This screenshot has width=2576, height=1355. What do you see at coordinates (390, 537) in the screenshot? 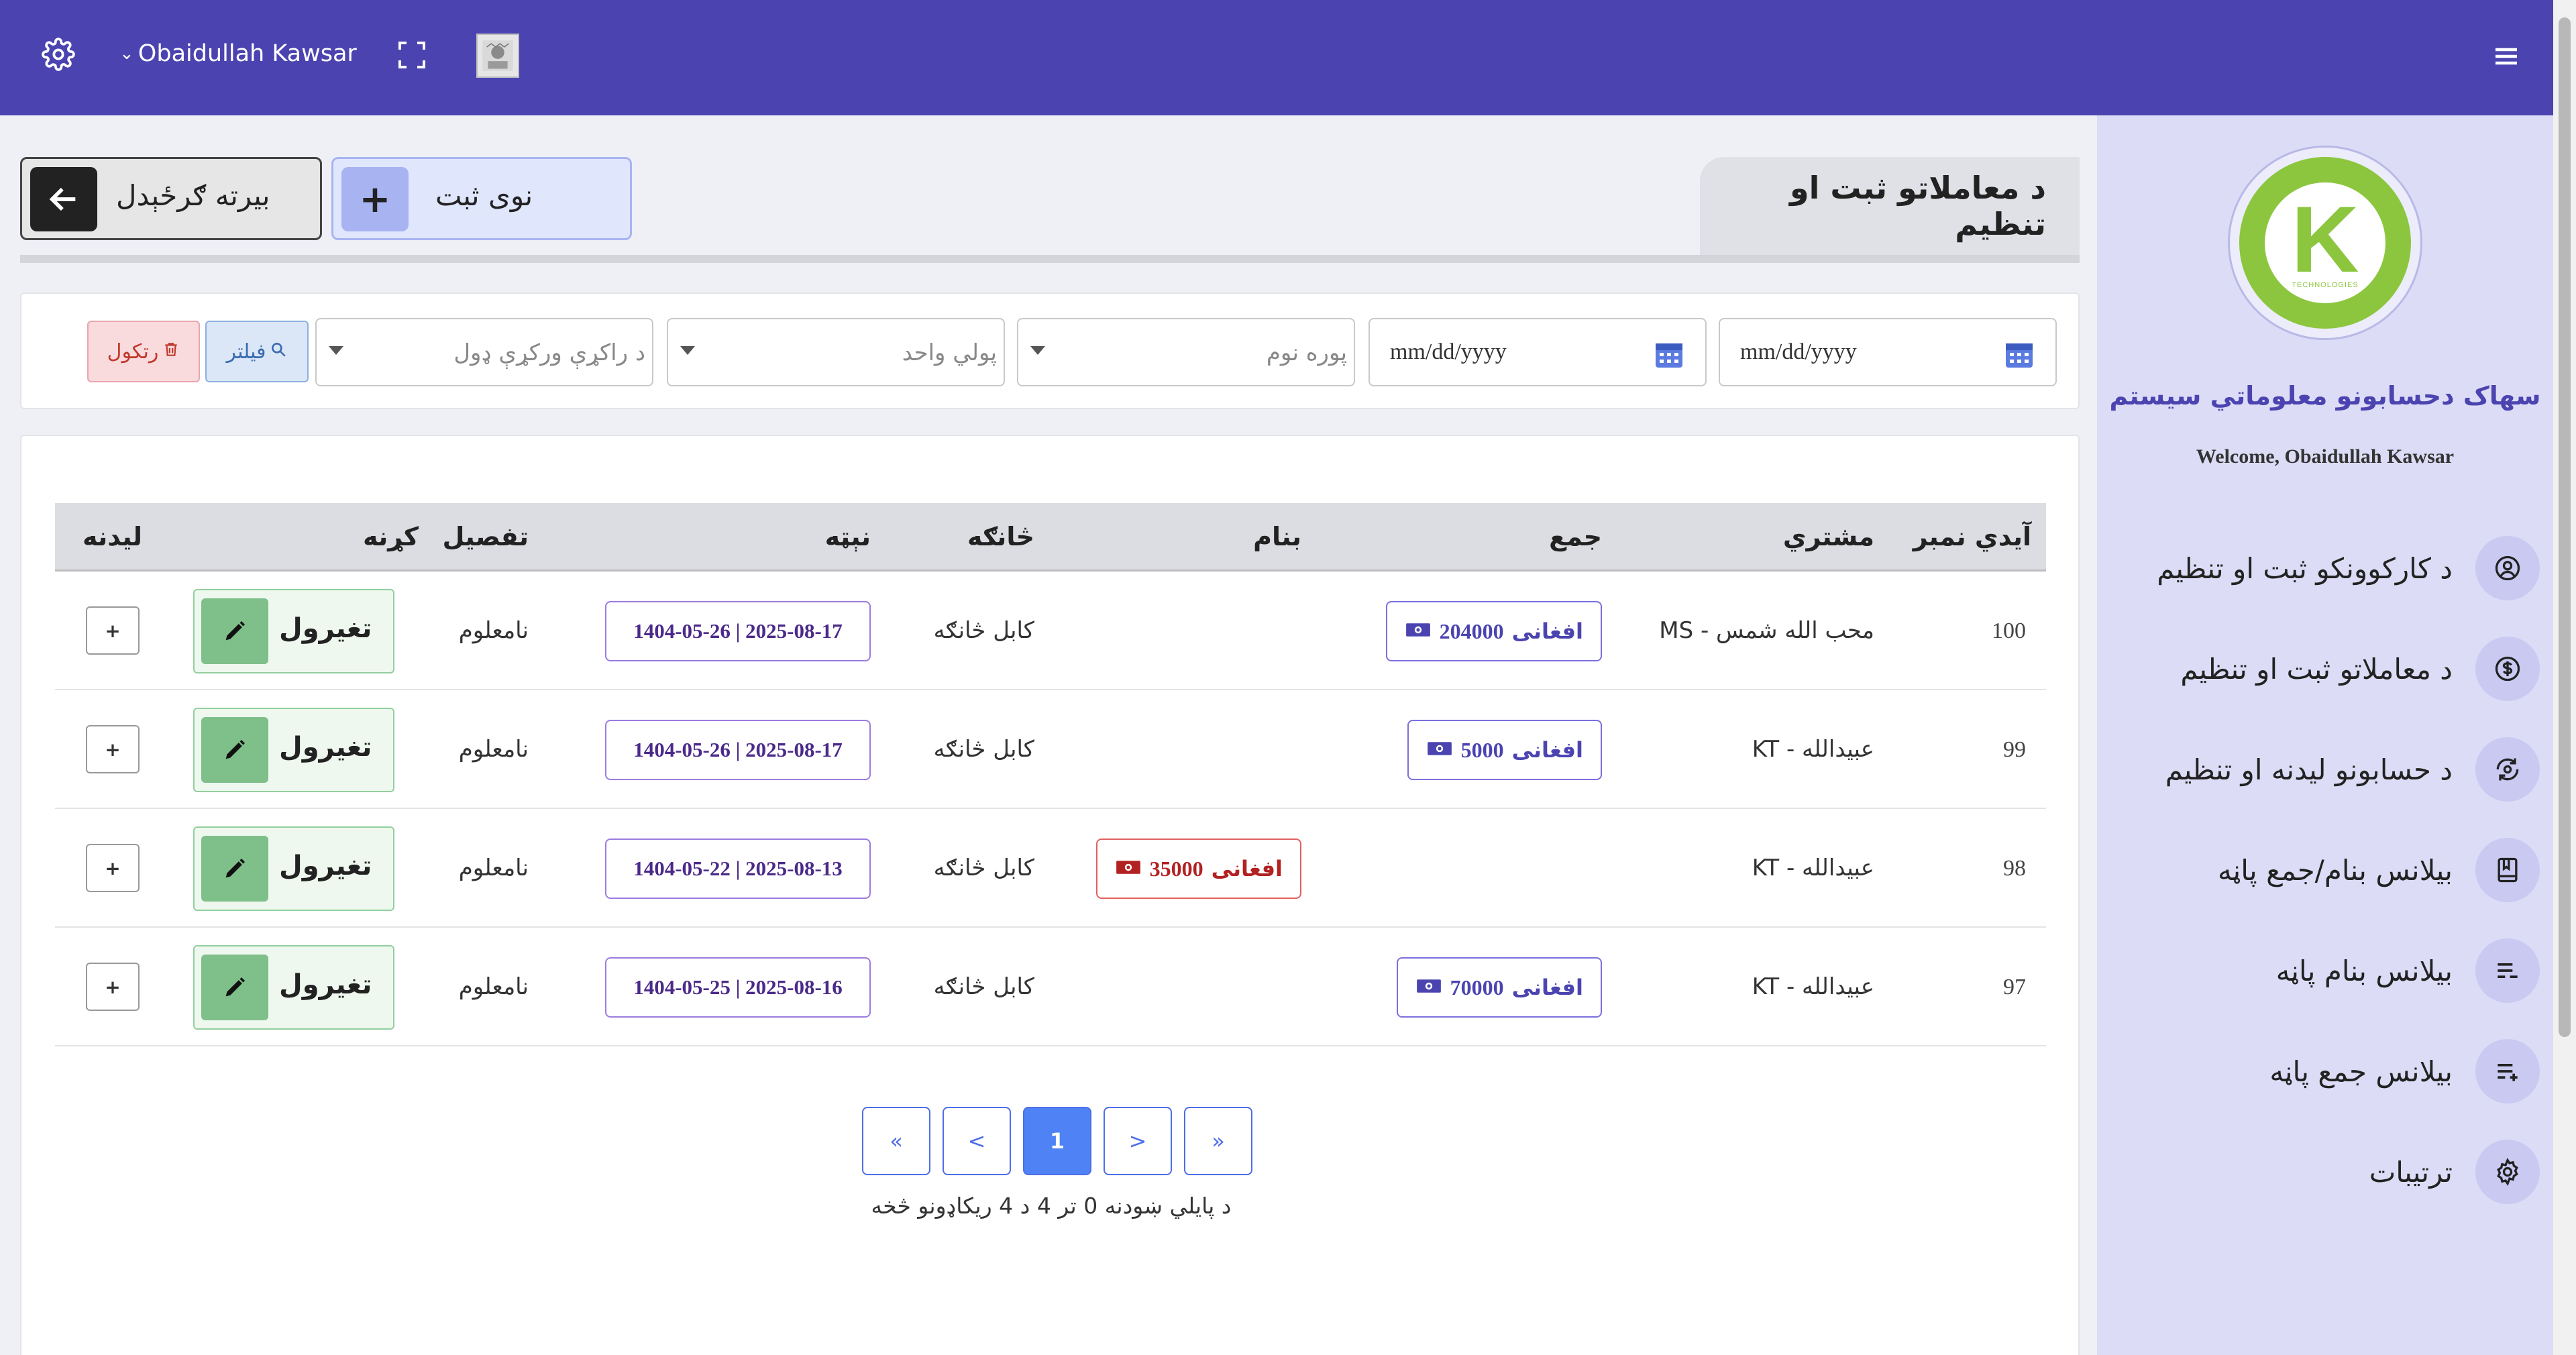
I see `header-action: کړنه` at bounding box center [390, 537].